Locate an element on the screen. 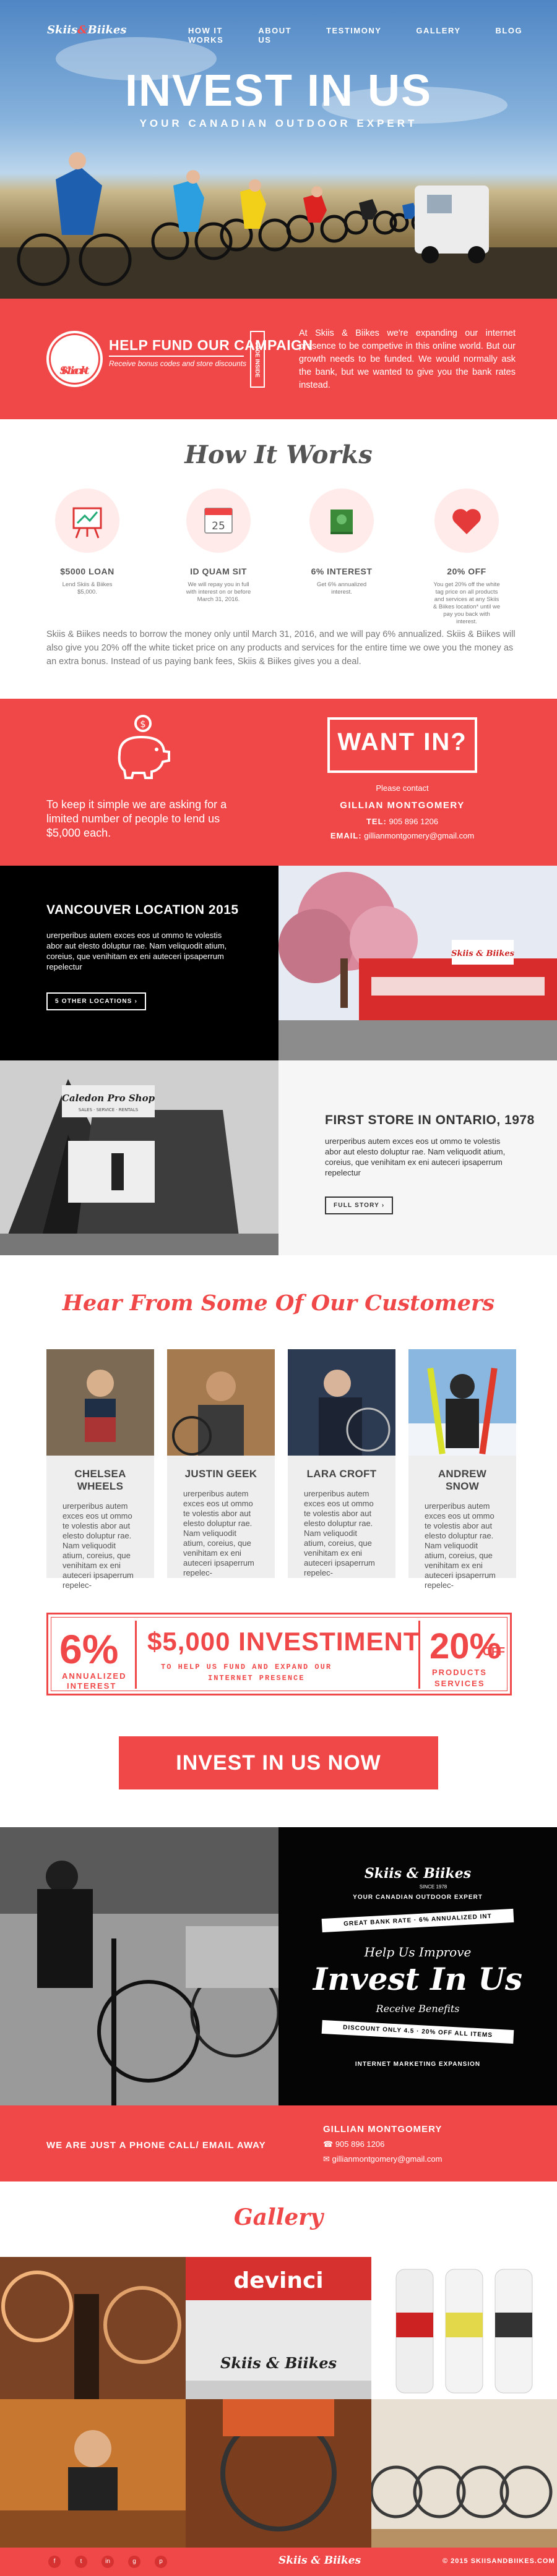 This screenshot has width=557, height=2576. google-plus-icon: g is located at coordinates (134, 2562).